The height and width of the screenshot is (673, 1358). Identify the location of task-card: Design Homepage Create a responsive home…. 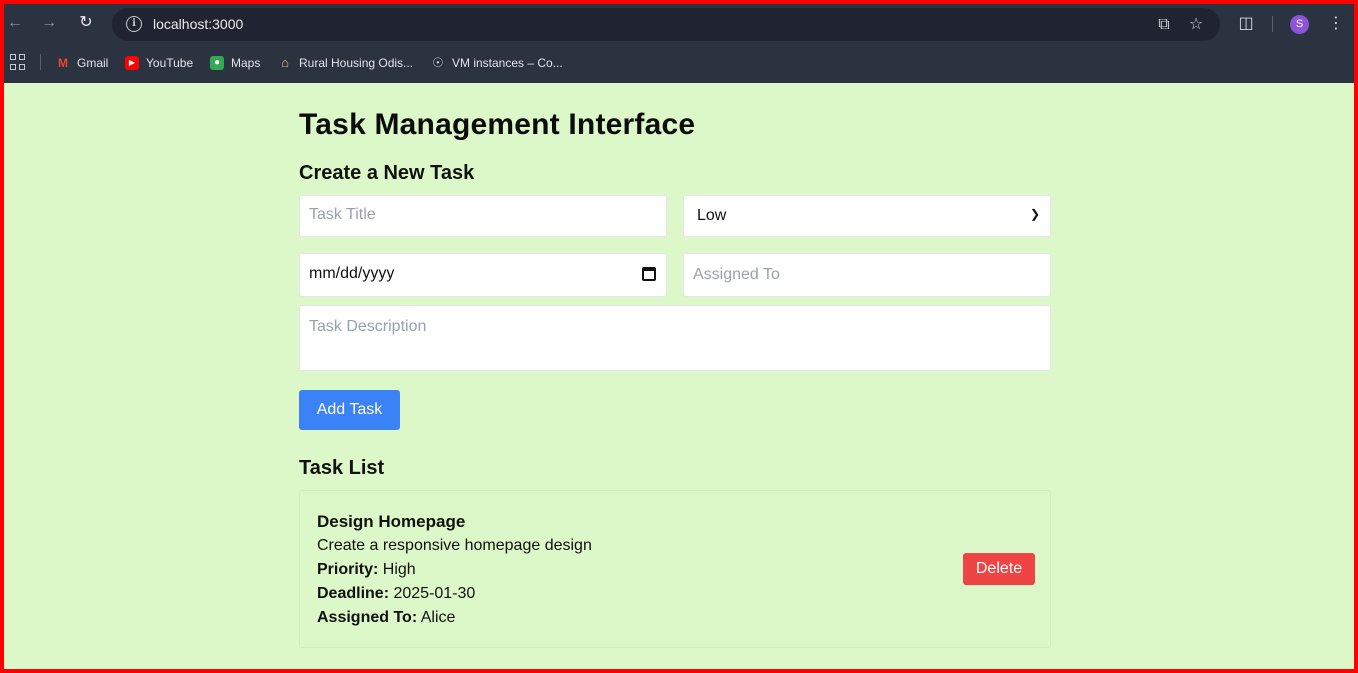
(675, 569).